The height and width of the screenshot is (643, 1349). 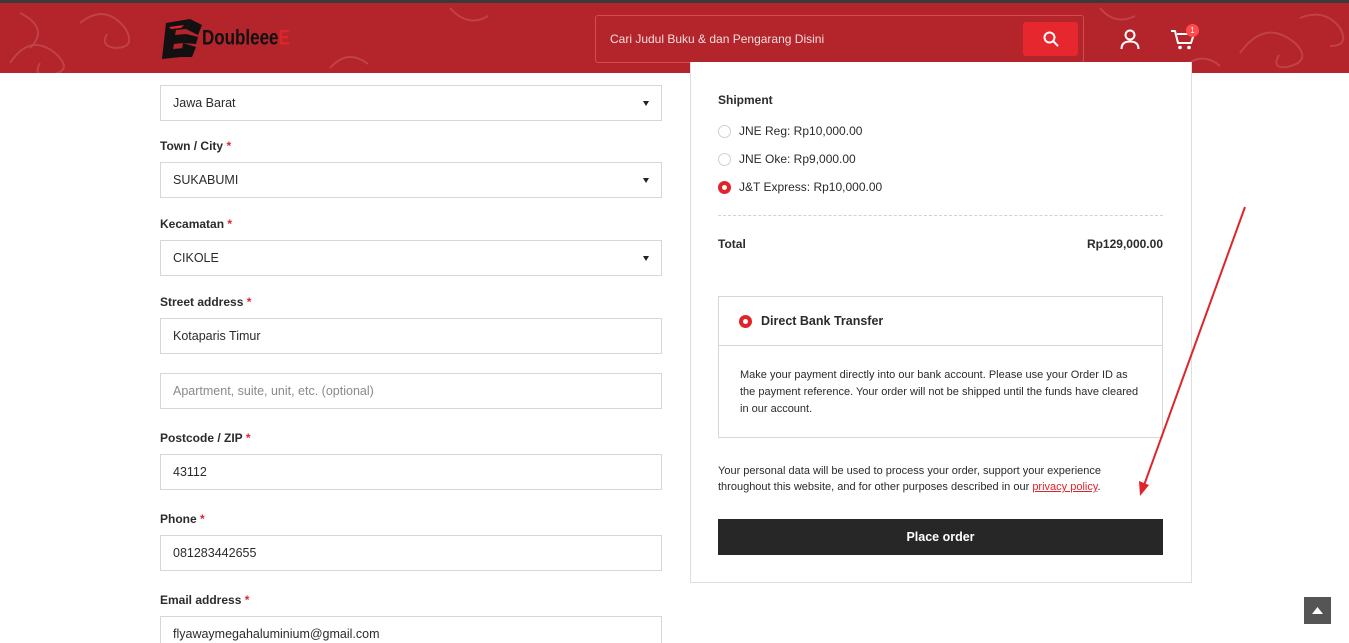 I want to click on shipping-option-jne-oke: JNE Oke: Rp9,000.00, so click(x=787, y=159).